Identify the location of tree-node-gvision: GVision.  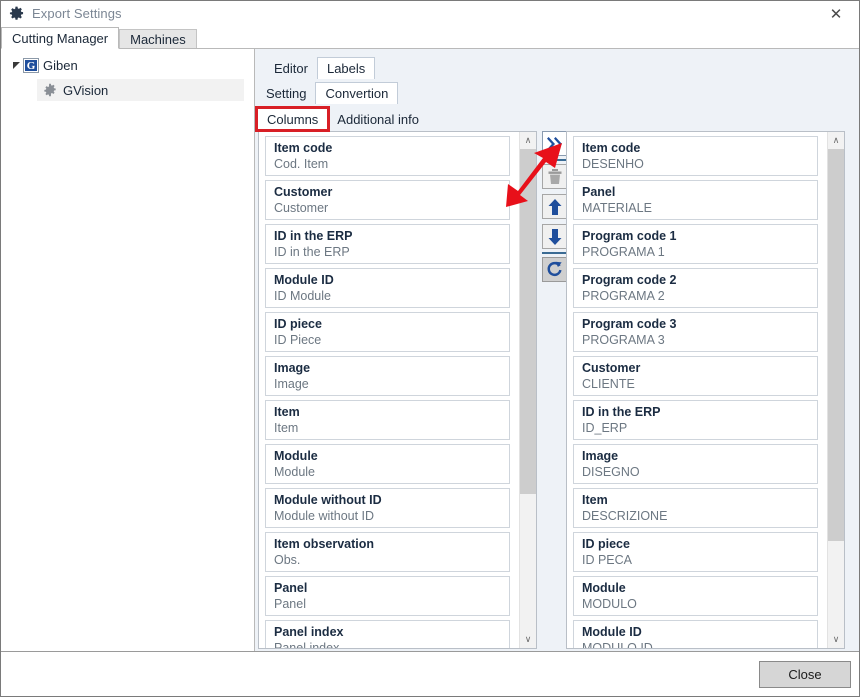
(140, 90).